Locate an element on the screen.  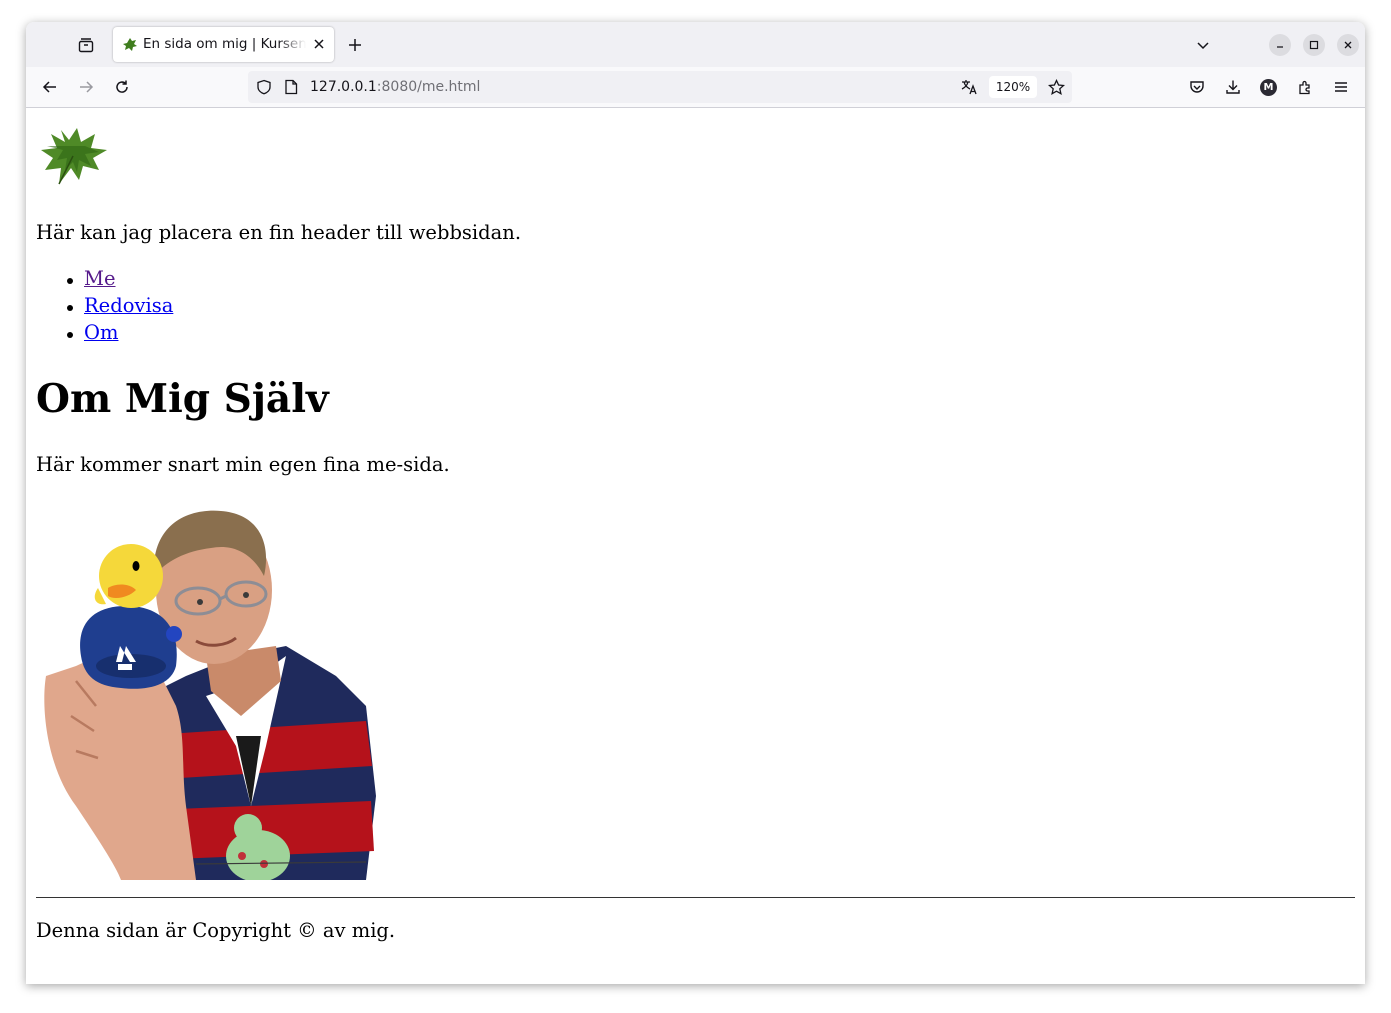
url-path: :8080/me.html is located at coordinates (428, 87).